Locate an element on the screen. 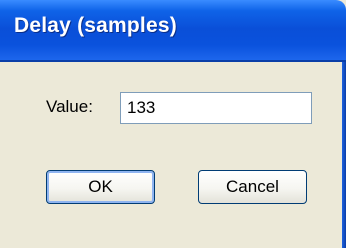 The image size is (346, 248). cancel-button: Cancel is located at coordinates (252, 187).